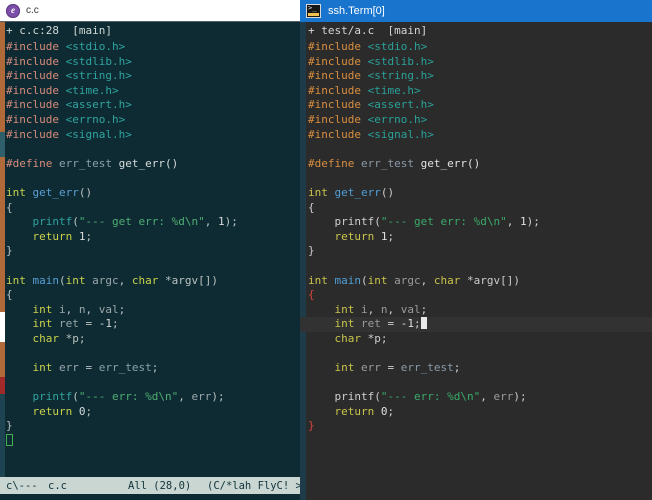 This screenshot has width=652, height=500. Describe the element at coordinates (122, 295) in the screenshot. I see `code-line: {` at that location.